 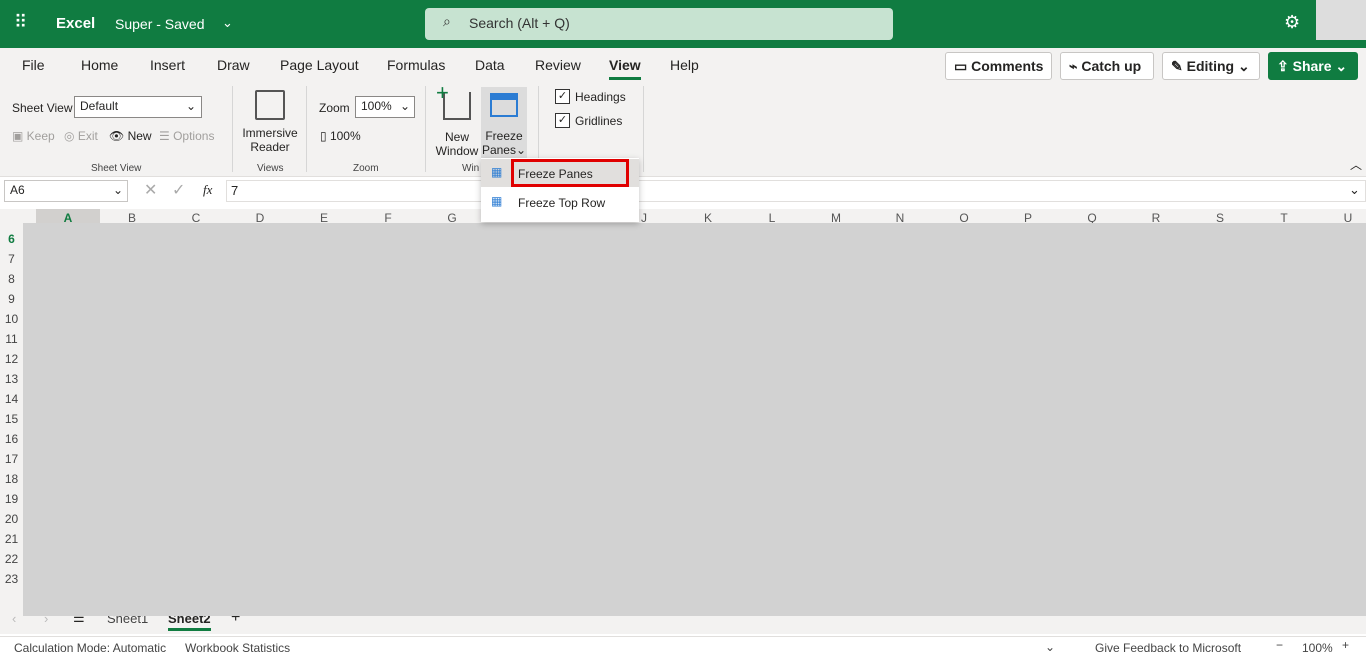 What do you see at coordinates (11, 579) in the screenshot?
I see `row-header-23: 23` at bounding box center [11, 579].